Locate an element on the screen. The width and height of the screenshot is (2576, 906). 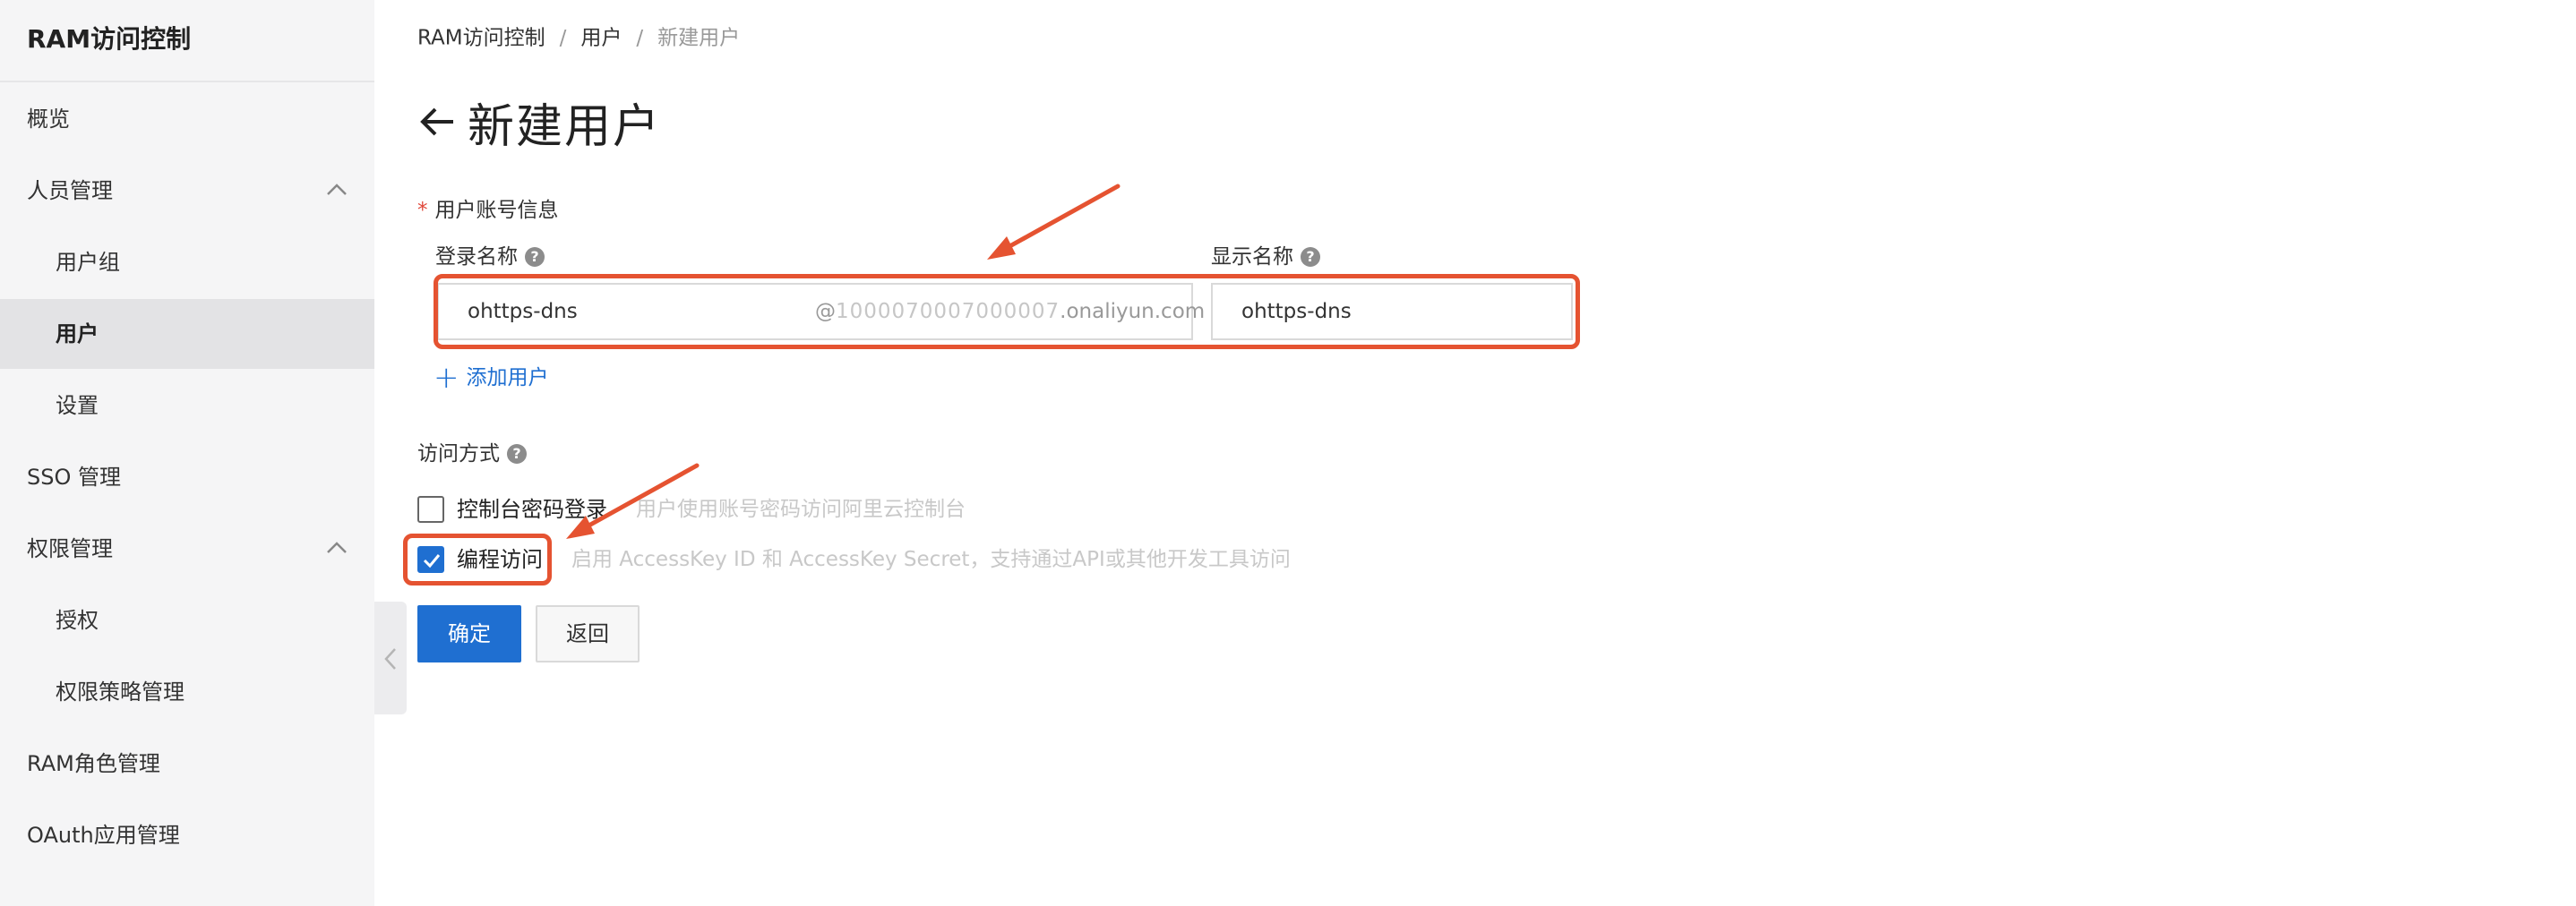
sidebar-item-label: 概览 is located at coordinates (48, 119).